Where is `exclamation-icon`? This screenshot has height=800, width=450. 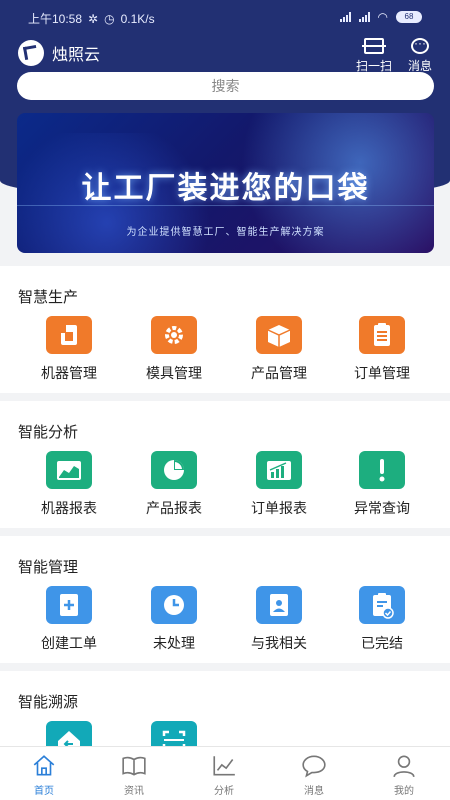 exclamation-icon is located at coordinates (382, 470).